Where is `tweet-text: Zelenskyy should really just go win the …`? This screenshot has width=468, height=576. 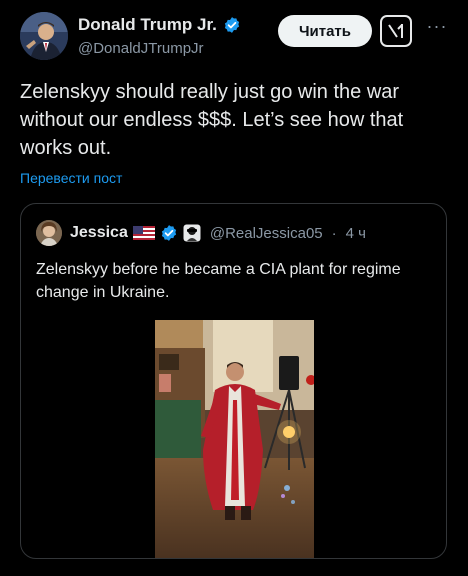
tweet-text: Zelenskyy should really just go win the … is located at coordinates (212, 120).